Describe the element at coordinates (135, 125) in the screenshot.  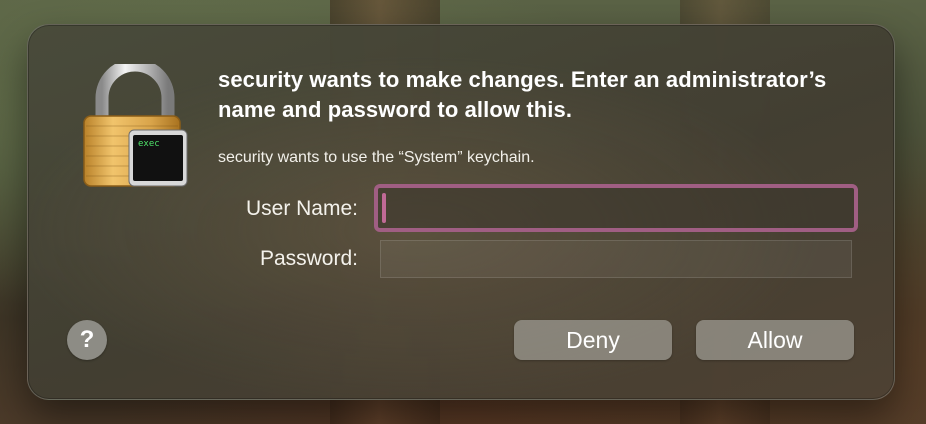
I see `padlock-icon` at that location.